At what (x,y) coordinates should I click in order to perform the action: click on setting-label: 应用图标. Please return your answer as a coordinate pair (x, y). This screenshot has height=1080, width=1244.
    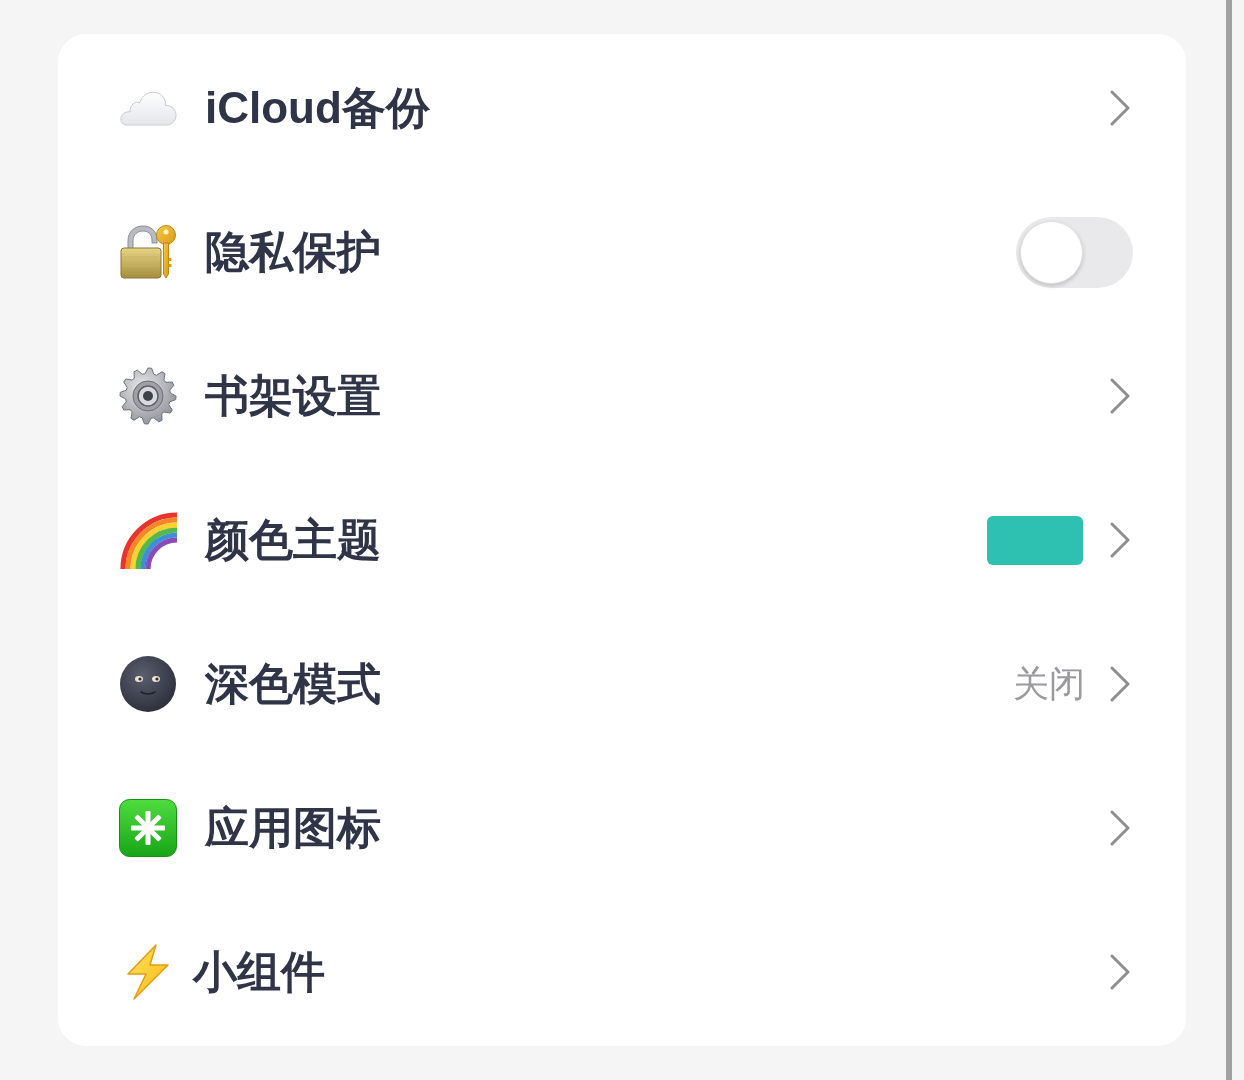
    Looking at the image, I should click on (293, 828).